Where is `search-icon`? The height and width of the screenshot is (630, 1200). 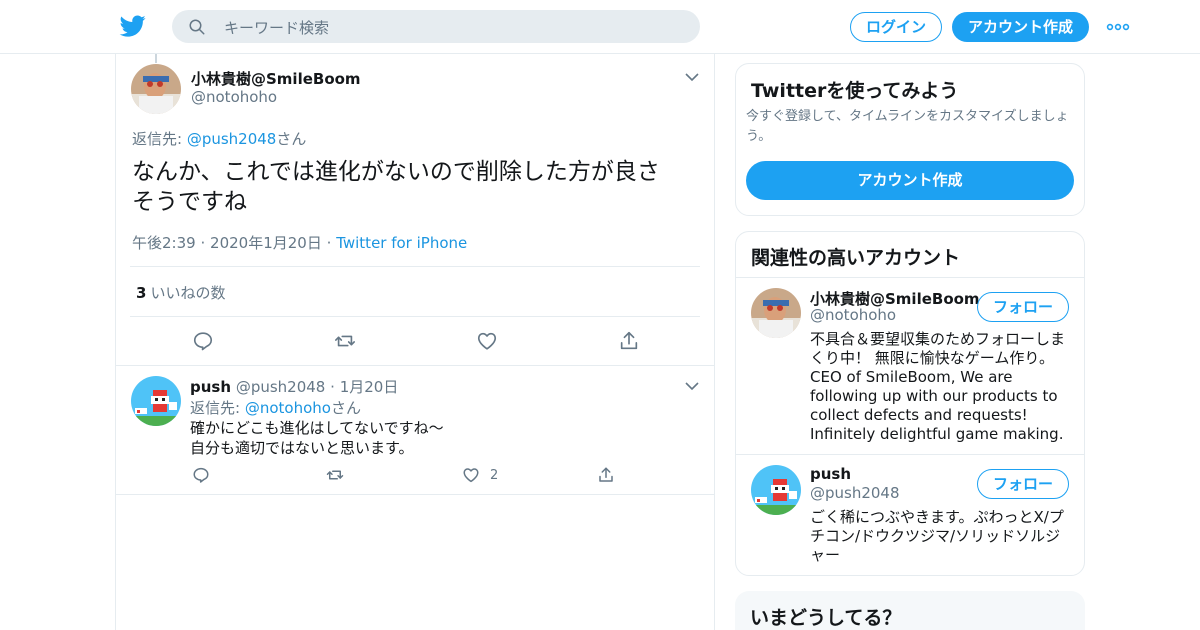
search-icon is located at coordinates (197, 27).